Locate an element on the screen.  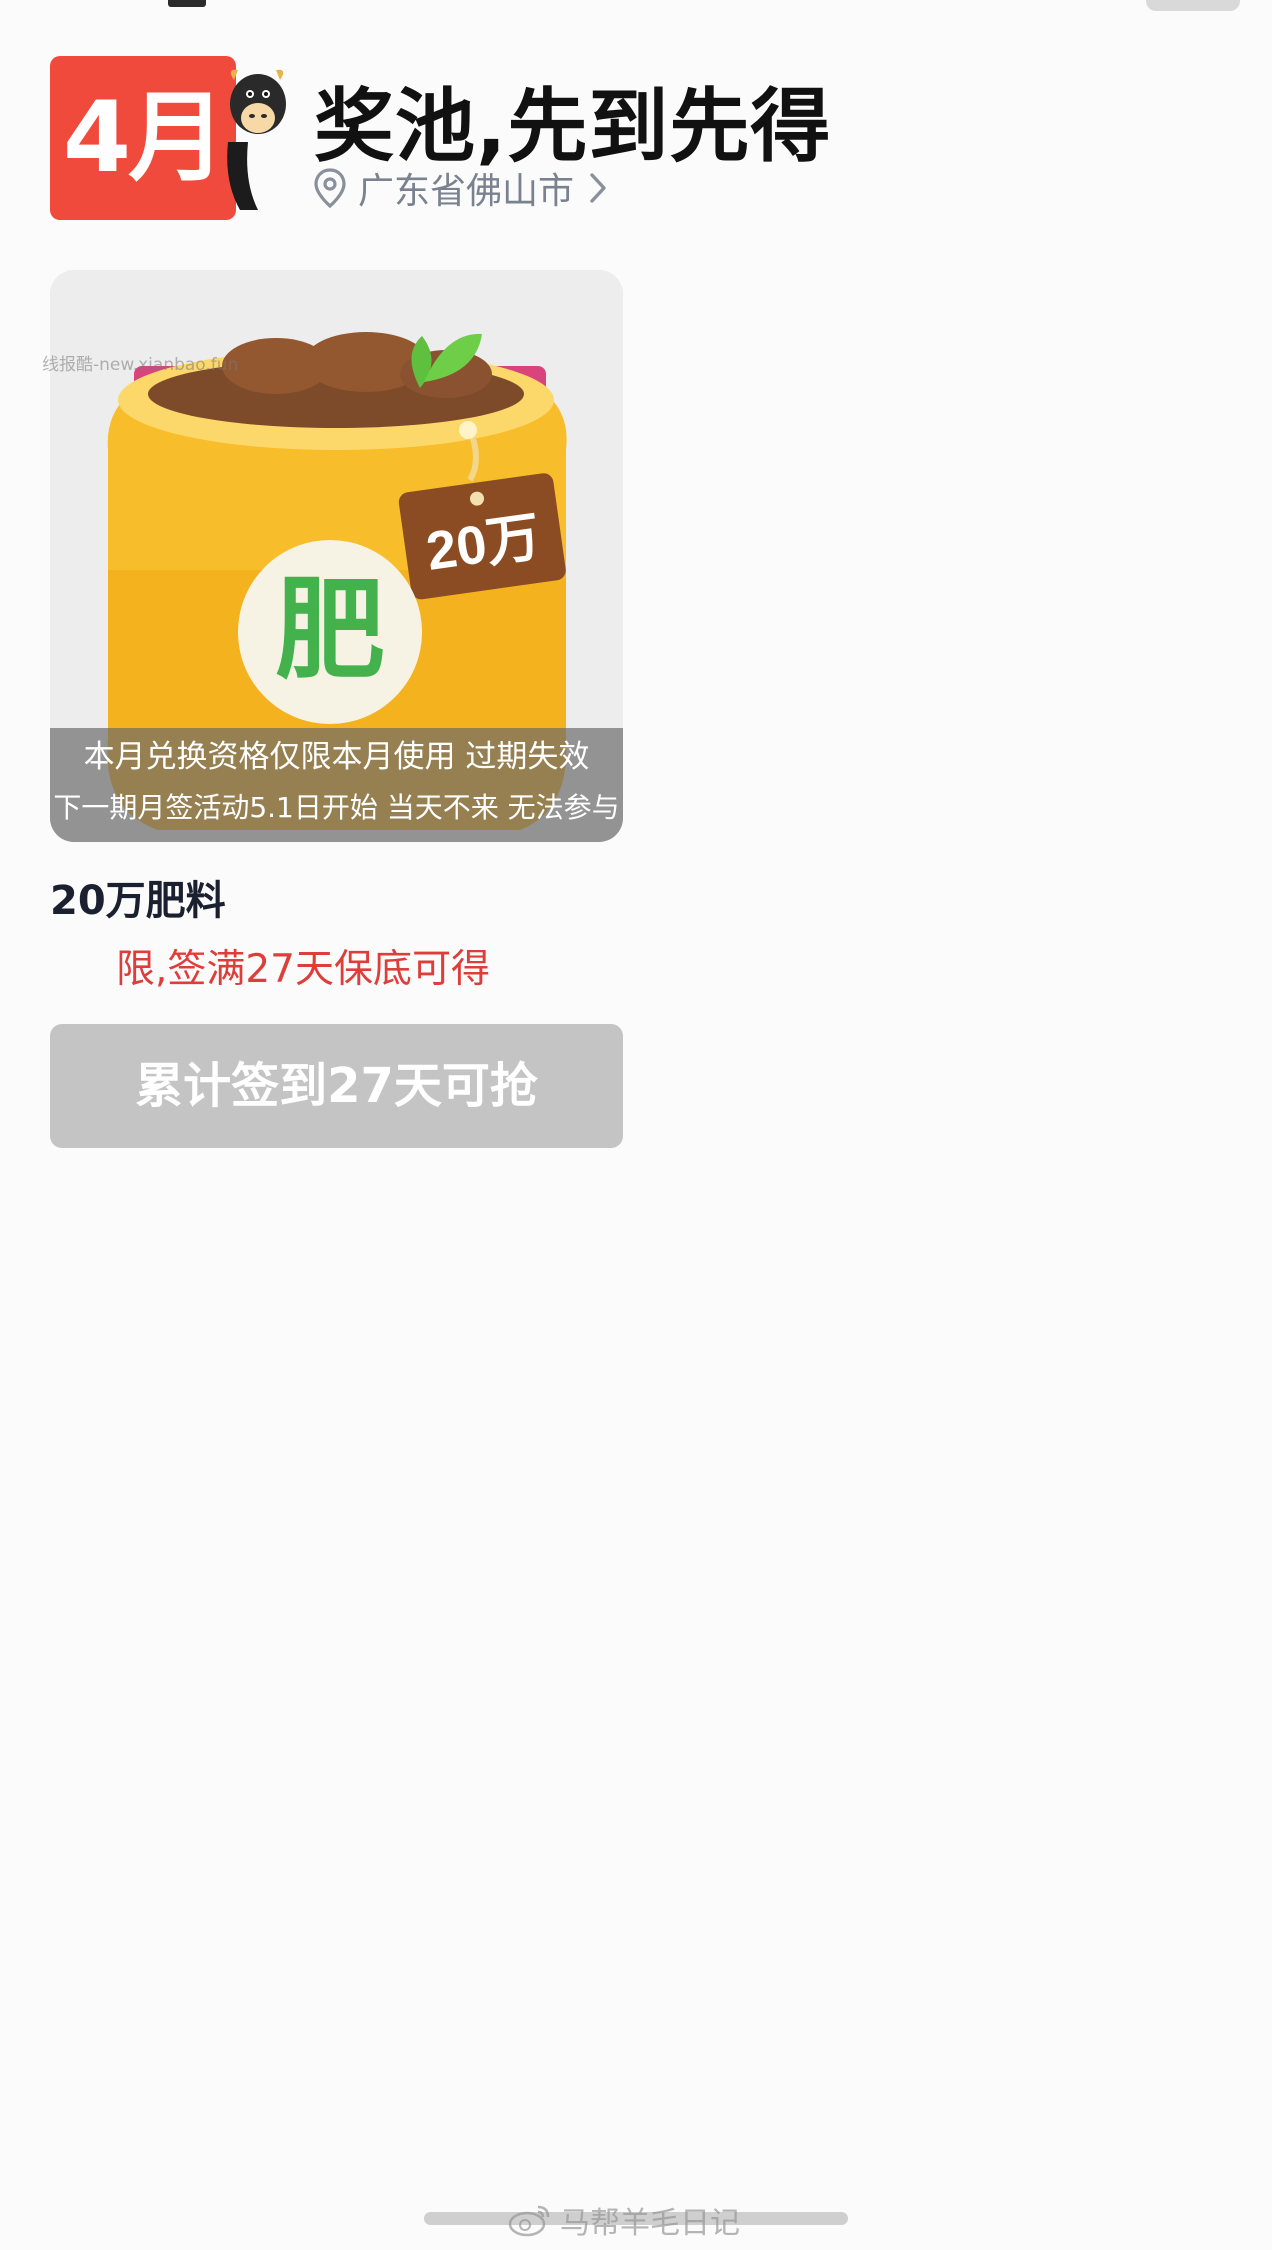
bag-label-text: 肥 is located at coordinates (330, 630).